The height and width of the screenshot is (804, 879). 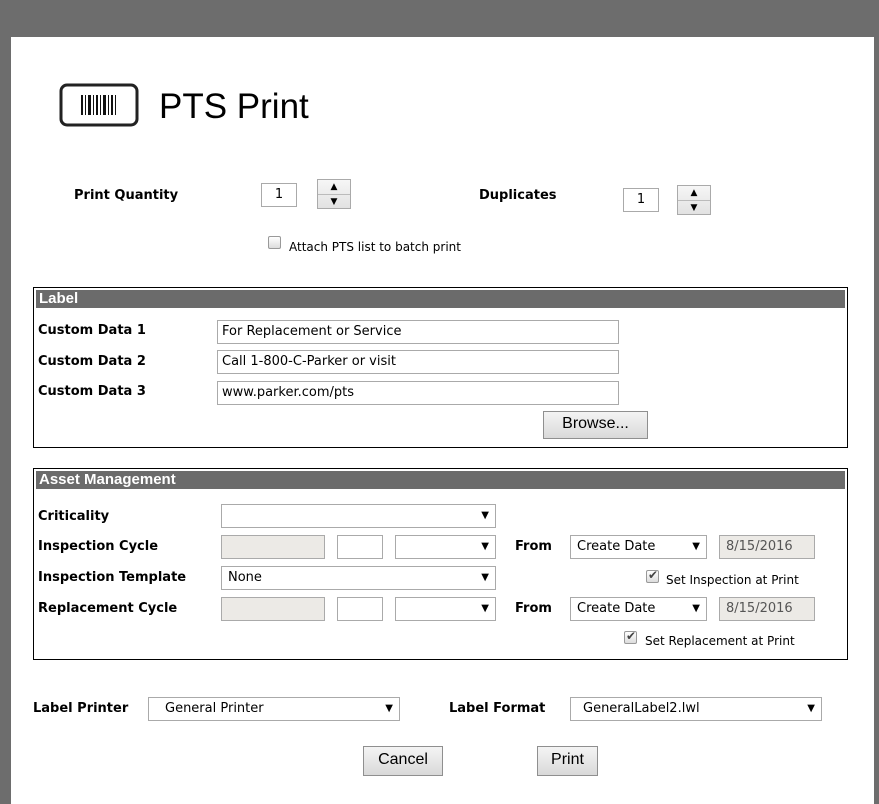 What do you see at coordinates (360, 609) in the screenshot?
I see `replacement-cycle-number` at bounding box center [360, 609].